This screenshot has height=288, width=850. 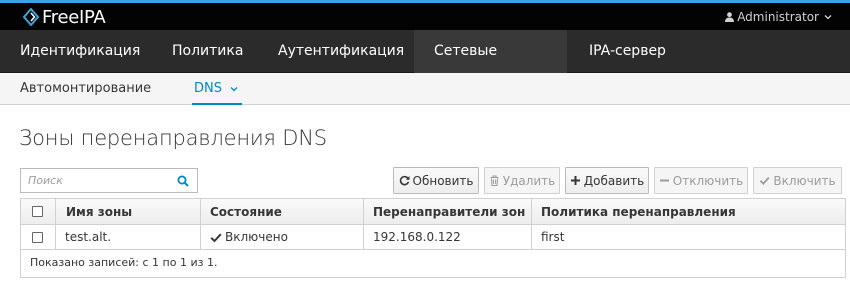 What do you see at coordinates (730, 17) in the screenshot?
I see `user-icon` at bounding box center [730, 17].